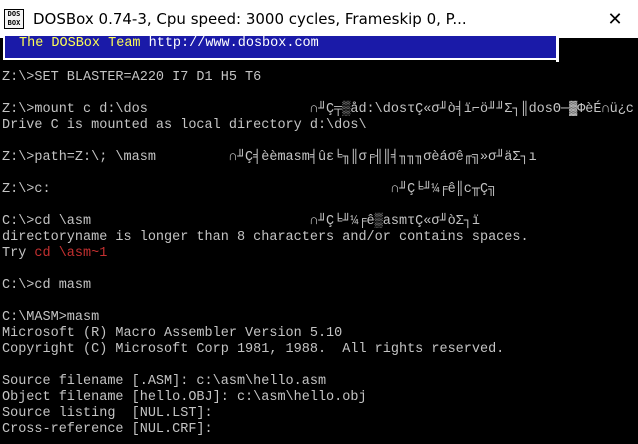 This screenshot has width=638, height=444. Describe the element at coordinates (164, 381) in the screenshot. I see `console-line: Source filename [.ASM]: c:\asm\hello.asm` at that location.